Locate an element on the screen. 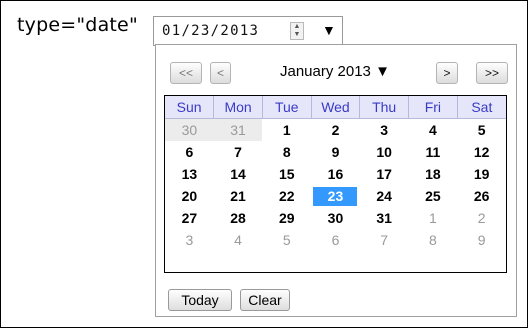 The height and width of the screenshot is (328, 528). calendar-day: 11 is located at coordinates (433, 152).